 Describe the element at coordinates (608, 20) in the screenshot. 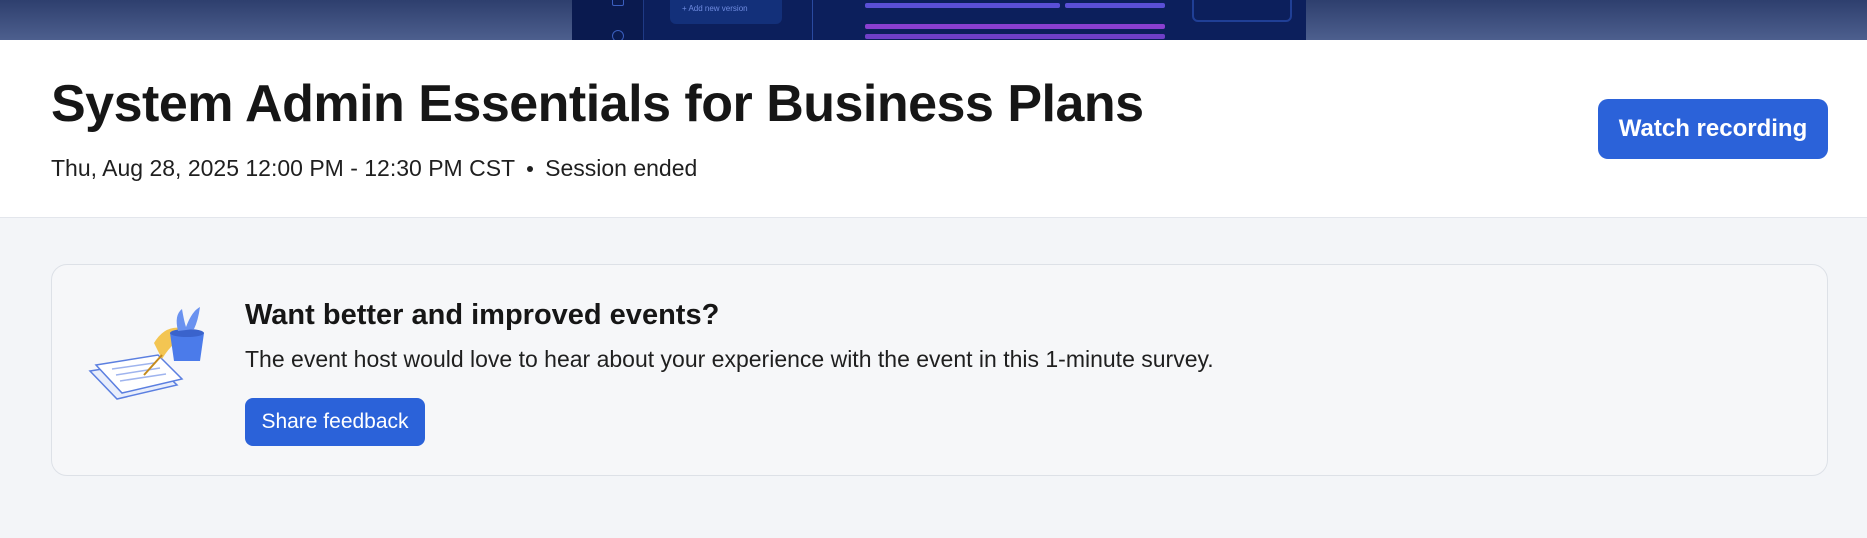

I see `hero-sidebar` at that location.